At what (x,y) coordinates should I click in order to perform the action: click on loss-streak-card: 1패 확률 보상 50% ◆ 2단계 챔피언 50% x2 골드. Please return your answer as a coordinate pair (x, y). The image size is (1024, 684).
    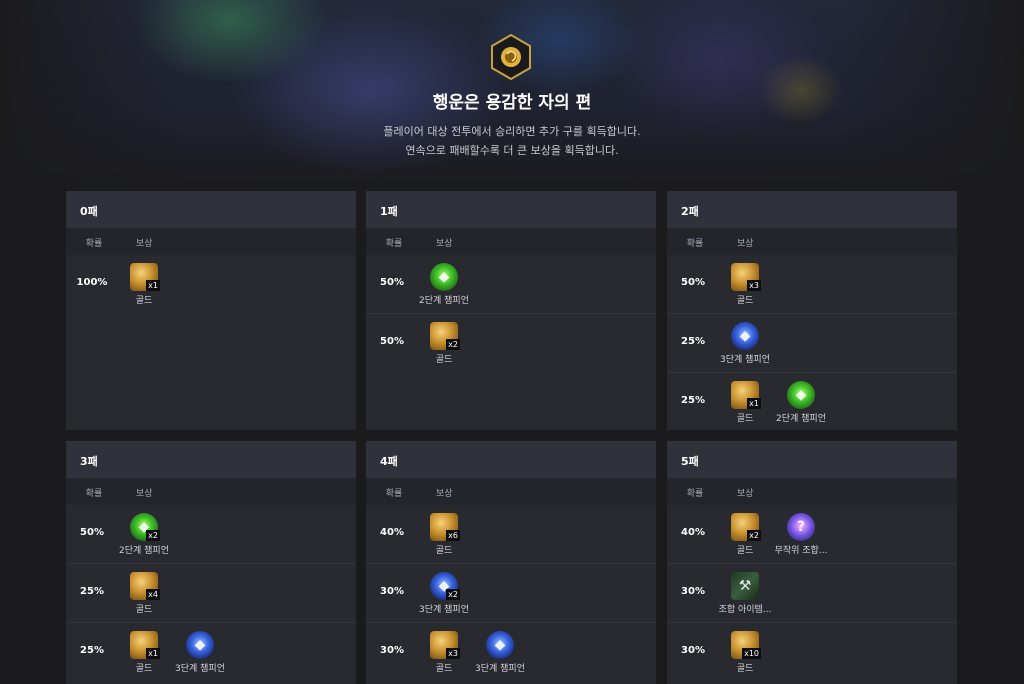
    Looking at the image, I should click on (511, 310).